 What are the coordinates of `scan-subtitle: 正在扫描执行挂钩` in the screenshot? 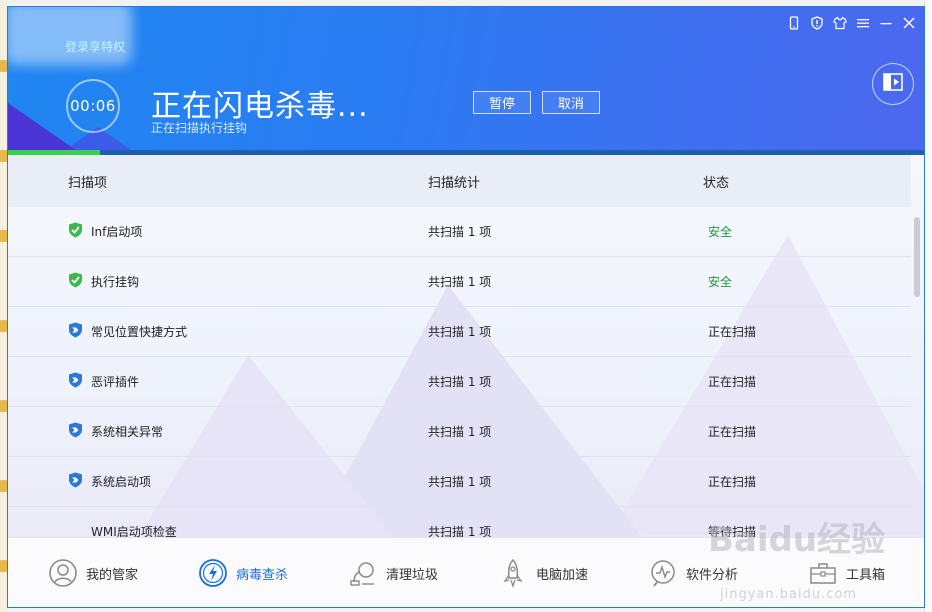 It's located at (199, 128).